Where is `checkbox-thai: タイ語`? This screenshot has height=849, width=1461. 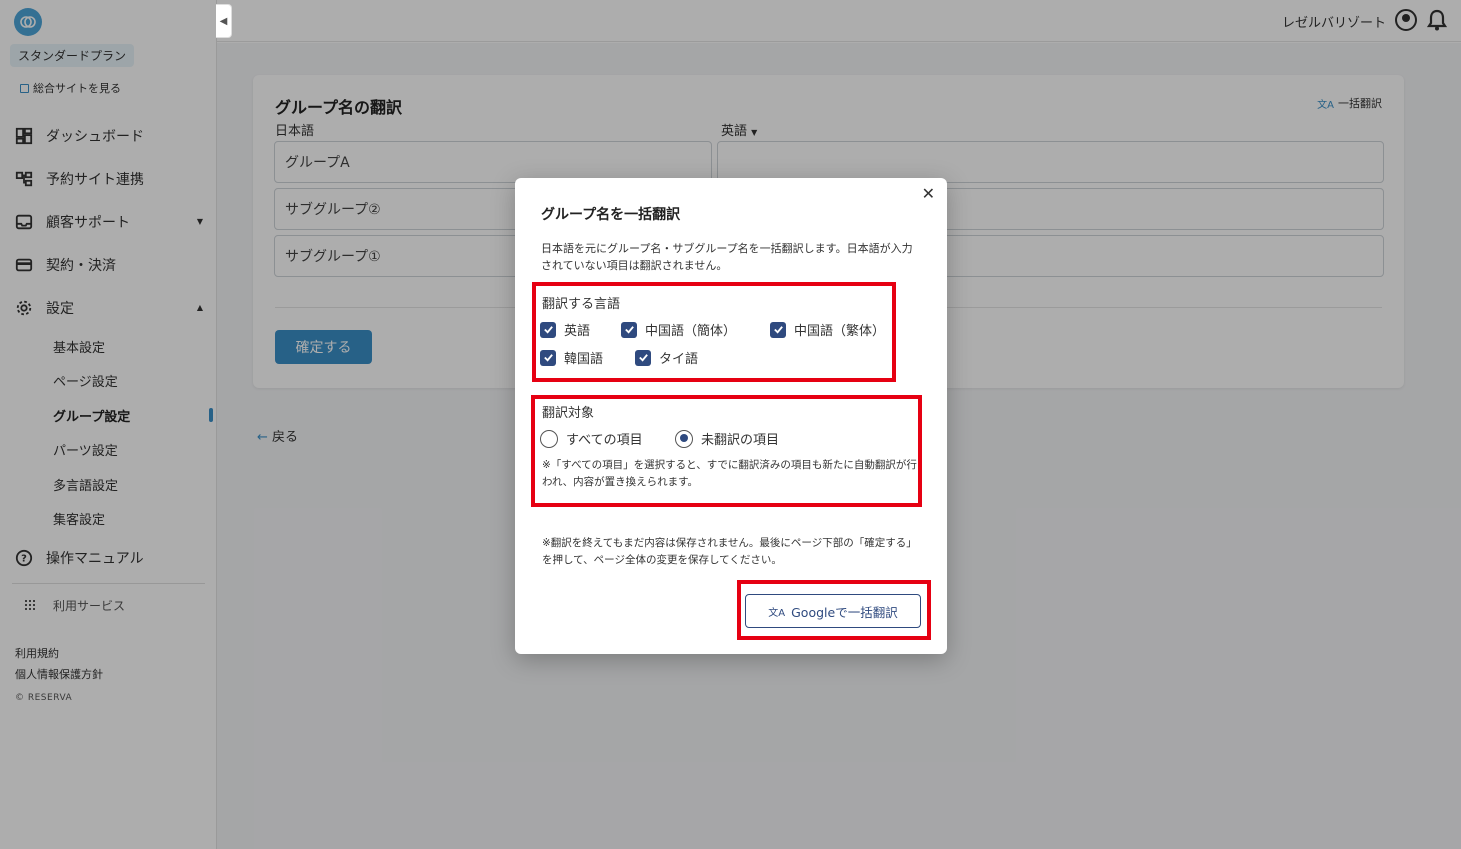 checkbox-thai: タイ語 is located at coordinates (666, 357).